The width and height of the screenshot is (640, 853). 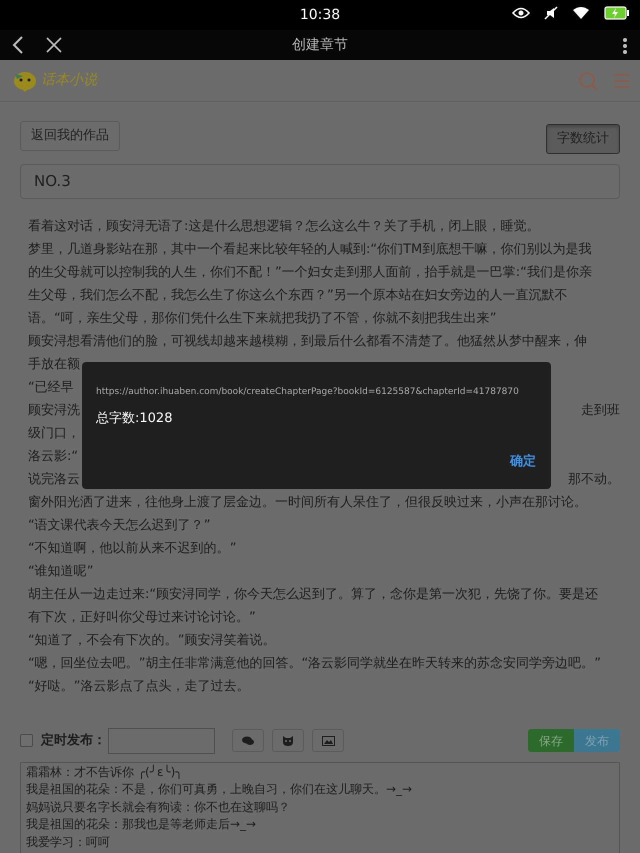 I want to click on cat-icon, so click(x=288, y=740).